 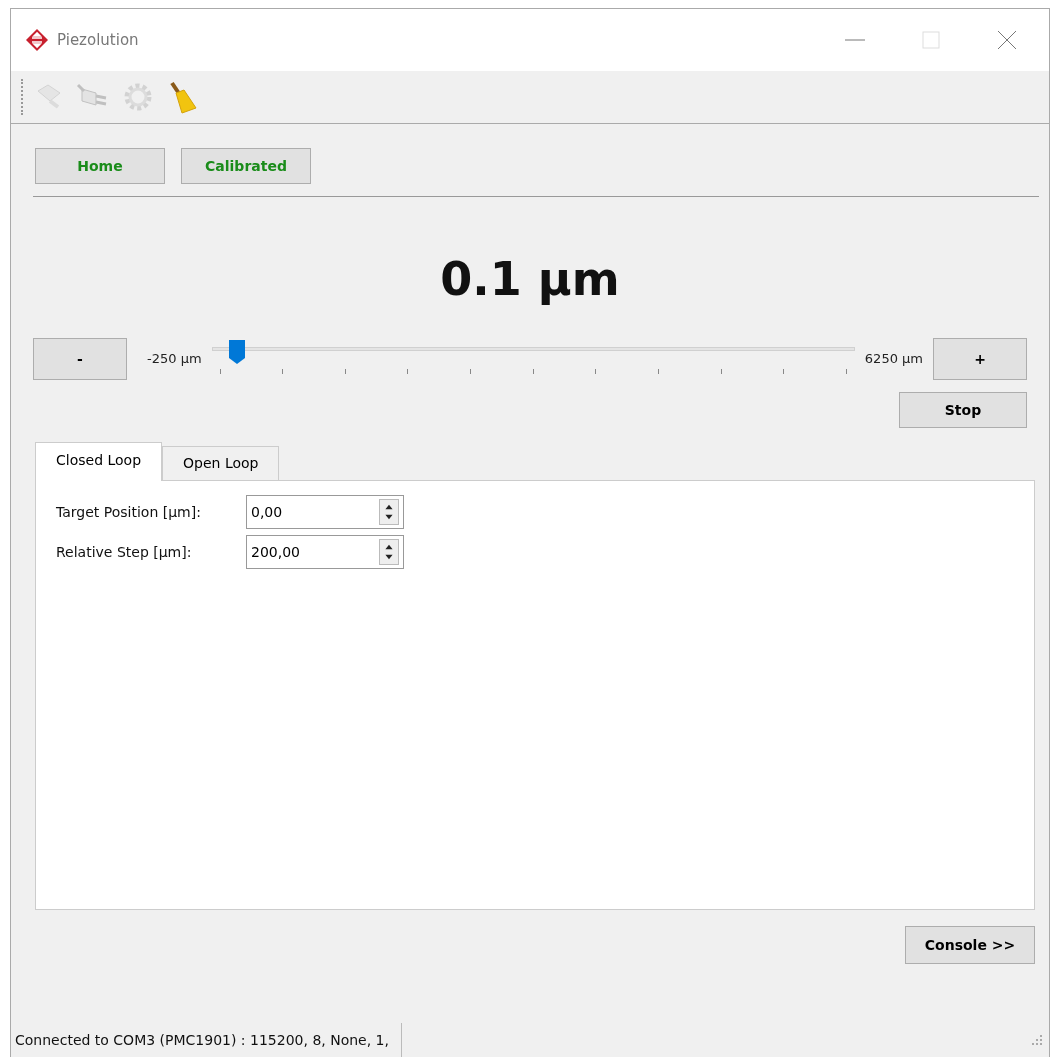 I want to click on tab: Closed Loop, so click(x=99, y=461).